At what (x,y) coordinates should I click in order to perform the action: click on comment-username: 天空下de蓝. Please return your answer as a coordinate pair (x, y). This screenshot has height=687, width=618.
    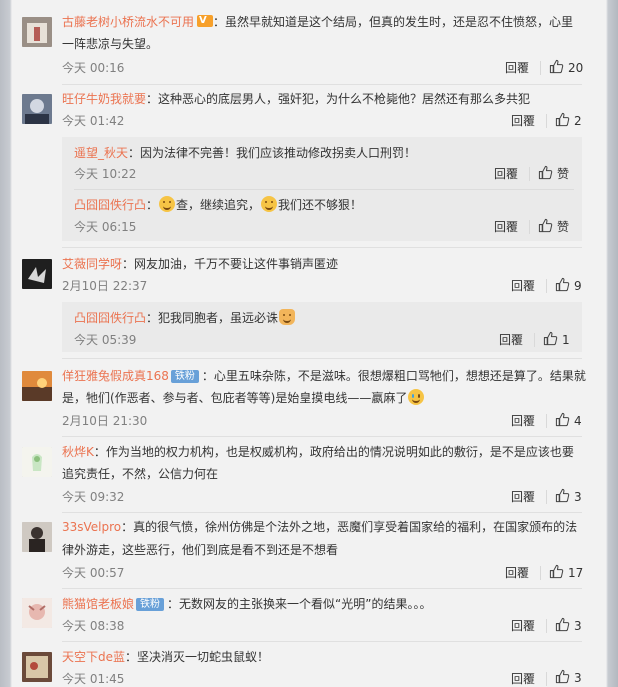
    Looking at the image, I should click on (93, 657).